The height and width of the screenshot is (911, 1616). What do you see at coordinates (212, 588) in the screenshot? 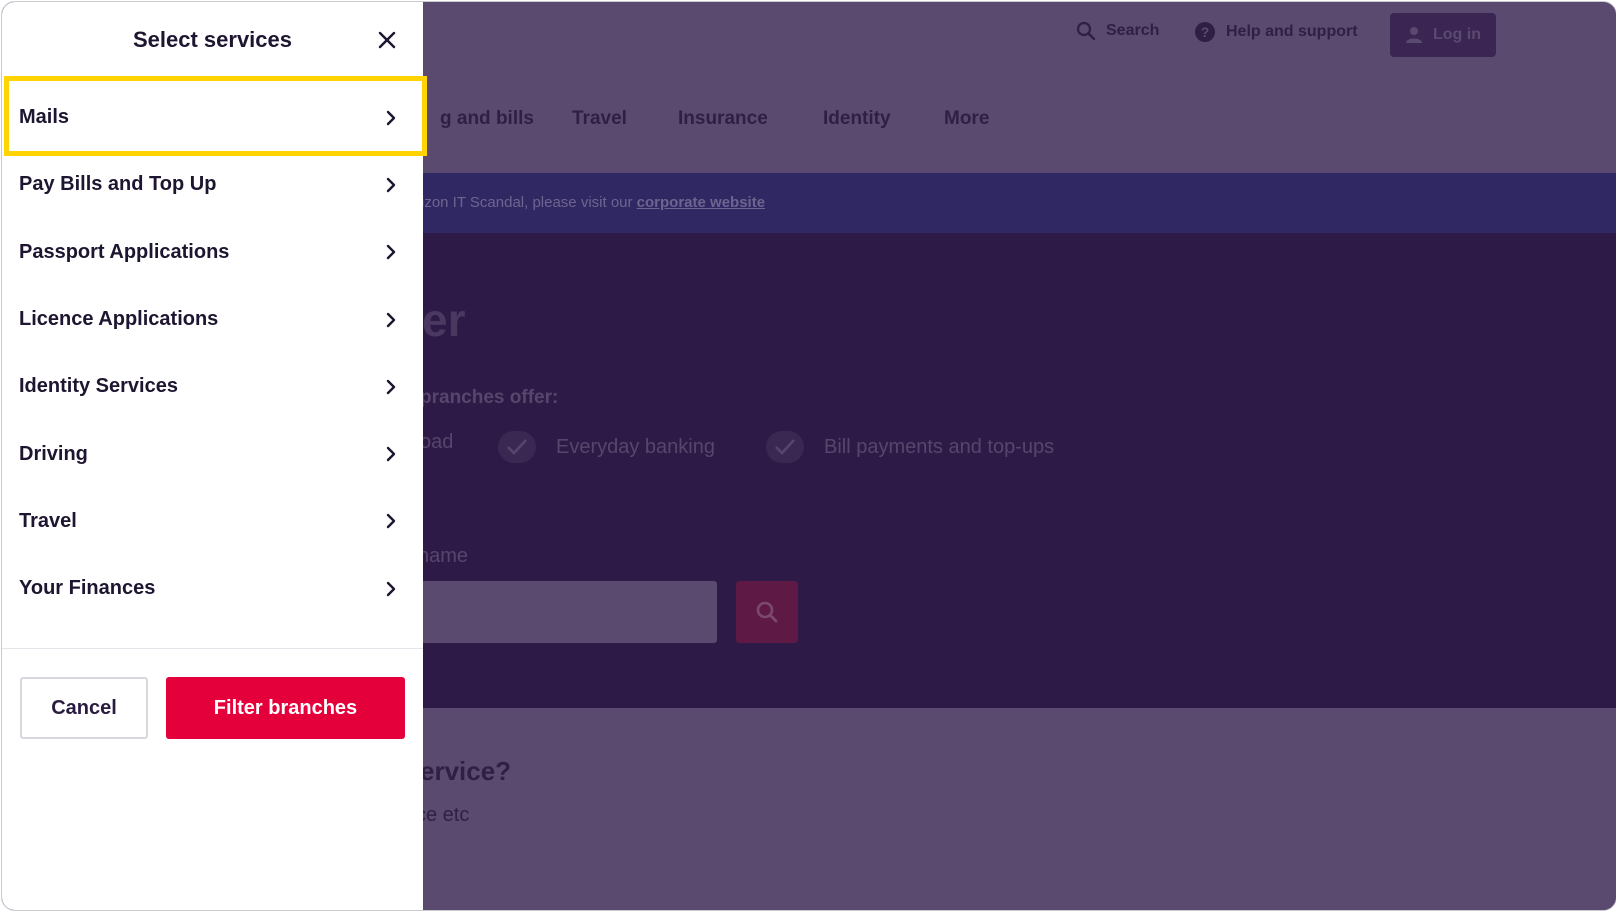
I see `service-item-finances: Your Finances` at bounding box center [212, 588].